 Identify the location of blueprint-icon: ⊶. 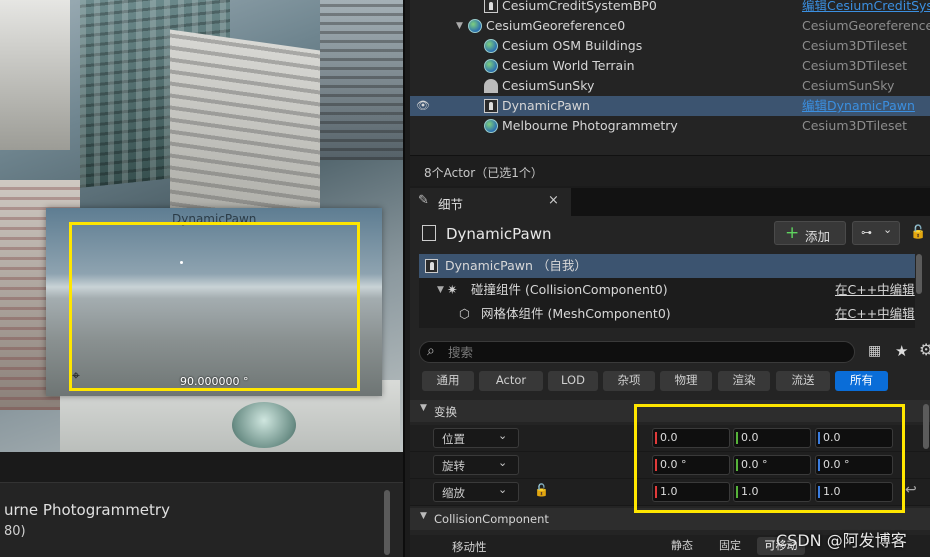
(866, 232).